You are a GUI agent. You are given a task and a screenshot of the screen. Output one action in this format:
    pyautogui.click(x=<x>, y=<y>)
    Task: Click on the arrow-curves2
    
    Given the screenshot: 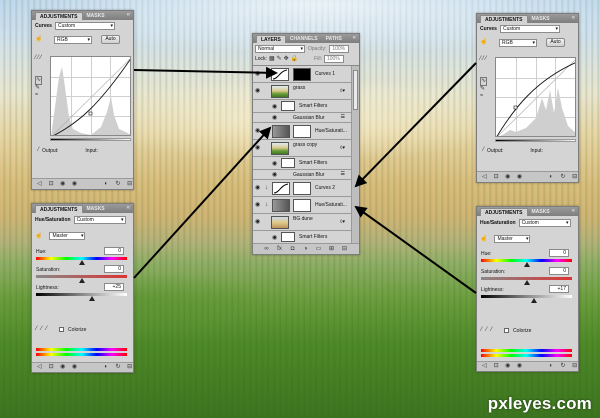 What is the action you would take?
    pyautogui.click(x=415, y=125)
    